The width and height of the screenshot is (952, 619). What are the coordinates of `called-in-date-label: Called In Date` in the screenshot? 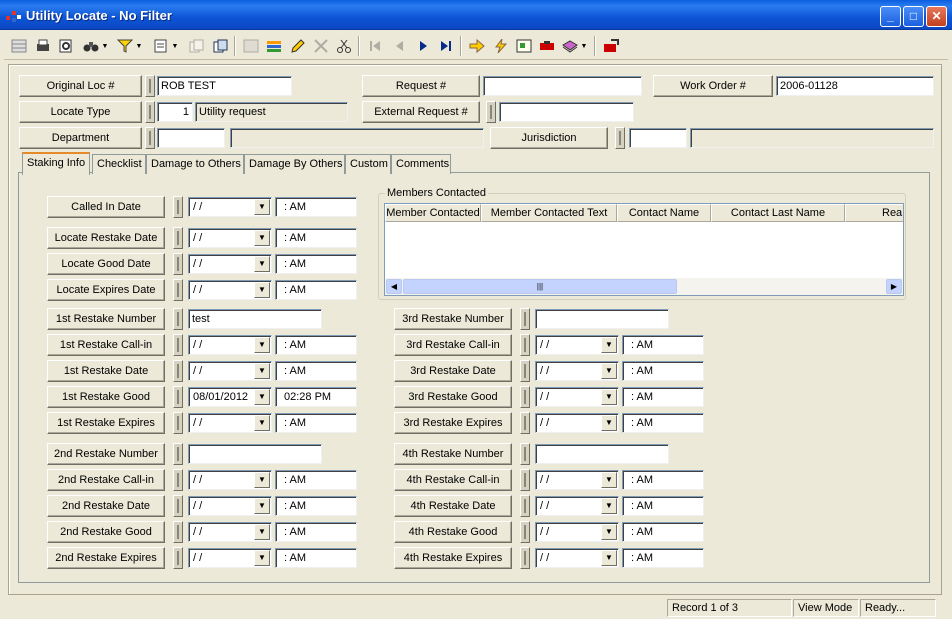 It's located at (106, 207).